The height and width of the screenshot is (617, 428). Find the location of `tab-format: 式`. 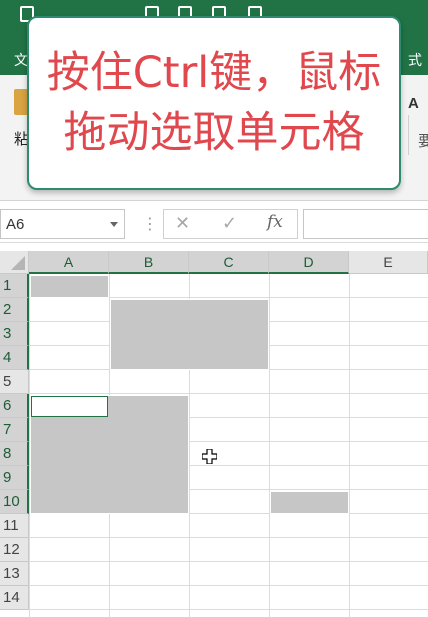

tab-format: 式 is located at coordinates (415, 60).